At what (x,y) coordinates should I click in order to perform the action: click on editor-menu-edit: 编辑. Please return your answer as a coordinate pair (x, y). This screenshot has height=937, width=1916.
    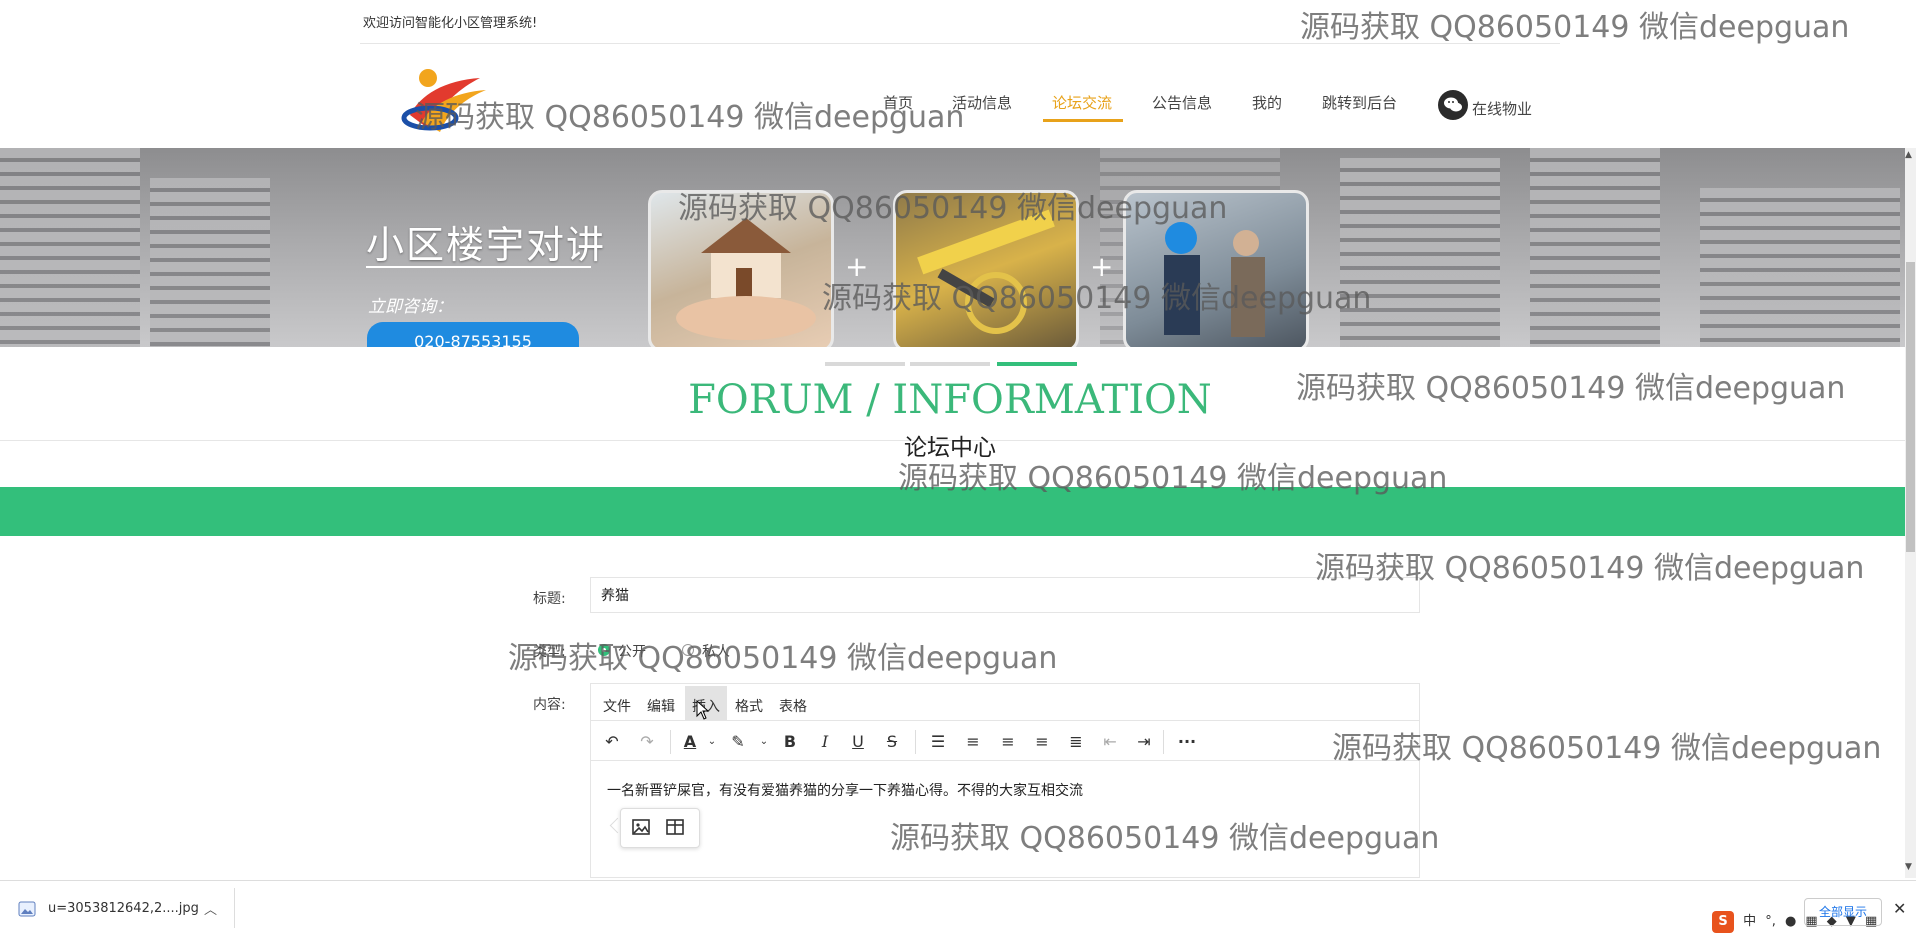
    Looking at the image, I should click on (661, 706).